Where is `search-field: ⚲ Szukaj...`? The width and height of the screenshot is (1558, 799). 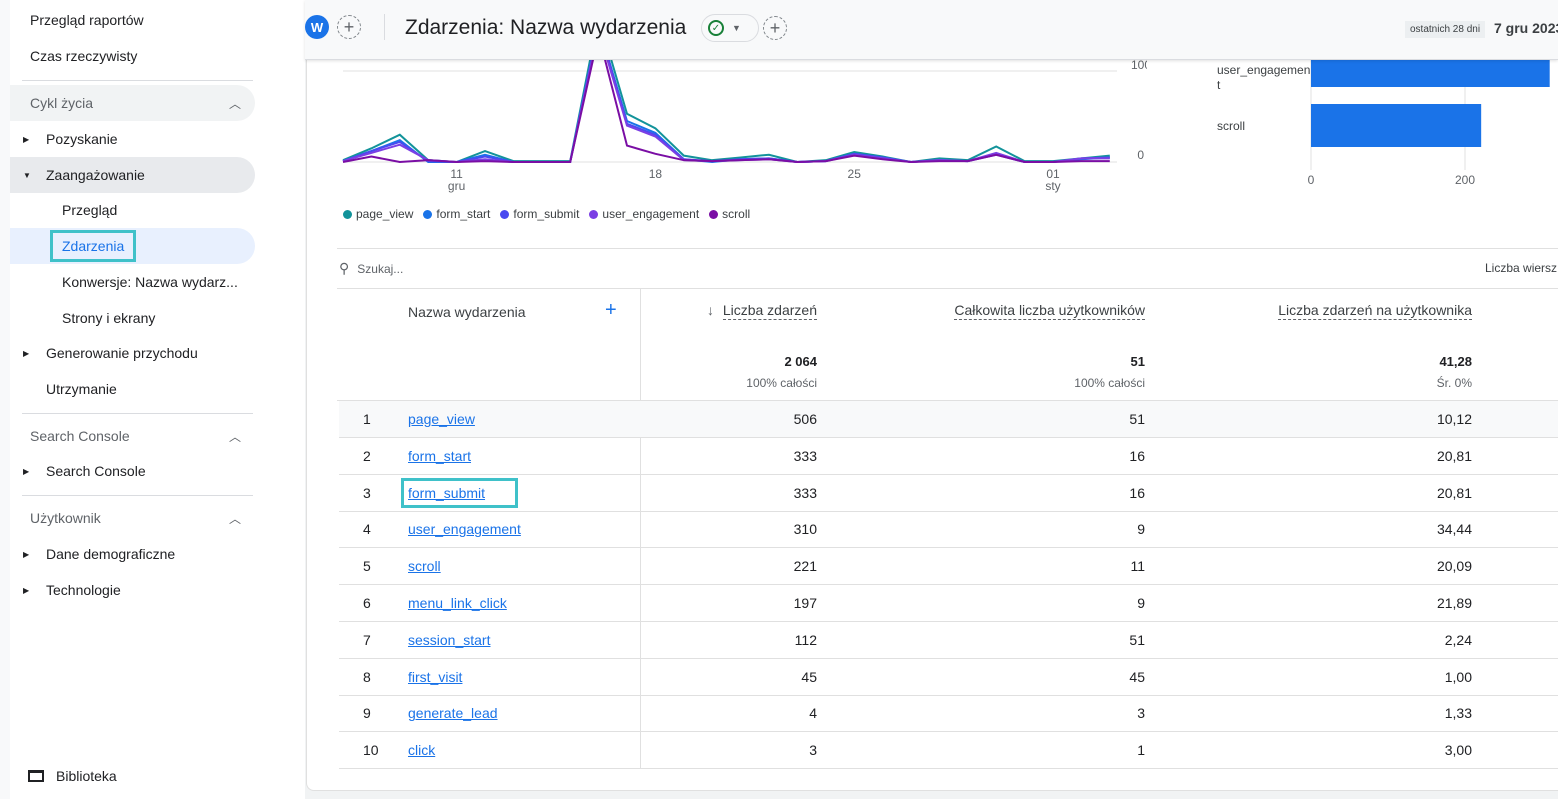 search-field: ⚲ Szukaj... is located at coordinates (371, 268).